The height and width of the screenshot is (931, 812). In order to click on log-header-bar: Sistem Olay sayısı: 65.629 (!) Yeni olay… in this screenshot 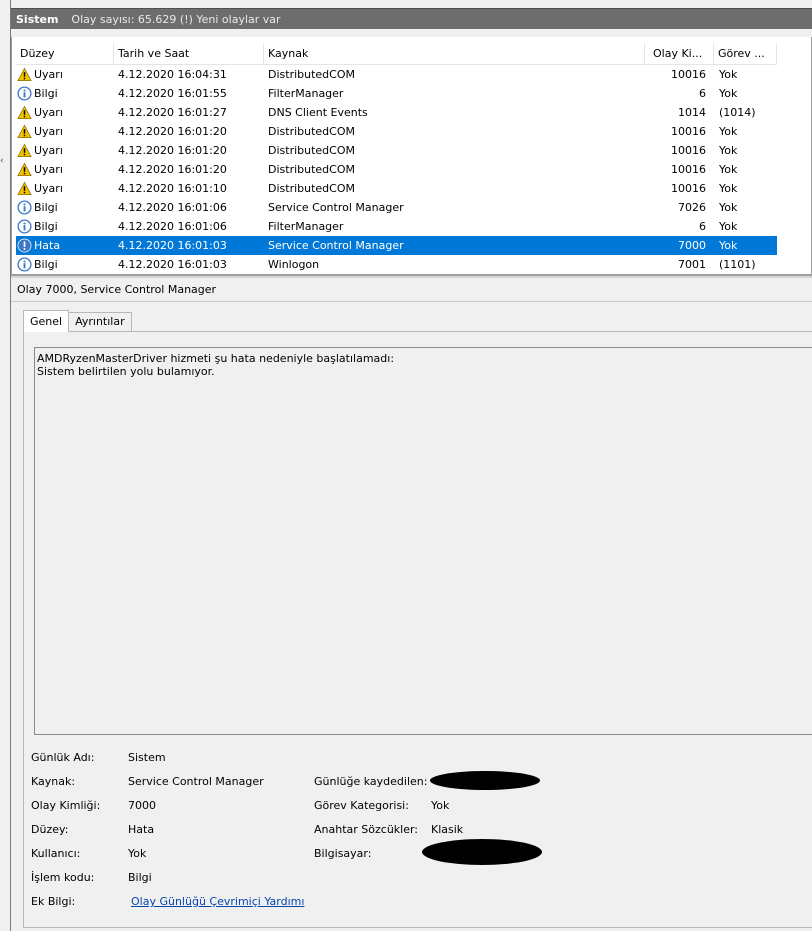, I will do `click(411, 18)`.